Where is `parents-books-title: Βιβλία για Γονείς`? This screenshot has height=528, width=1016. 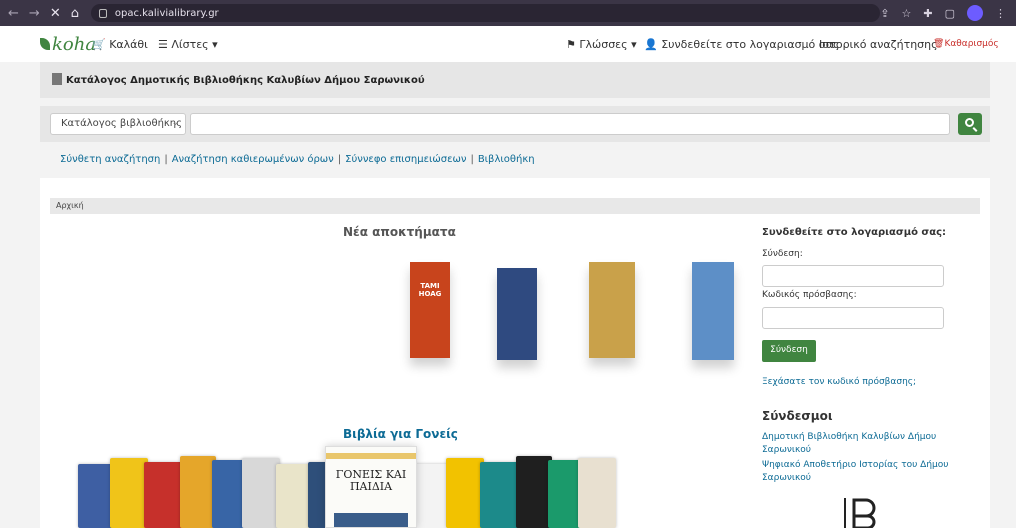 parents-books-title: Βιβλία για Γονείς is located at coordinates (400, 434).